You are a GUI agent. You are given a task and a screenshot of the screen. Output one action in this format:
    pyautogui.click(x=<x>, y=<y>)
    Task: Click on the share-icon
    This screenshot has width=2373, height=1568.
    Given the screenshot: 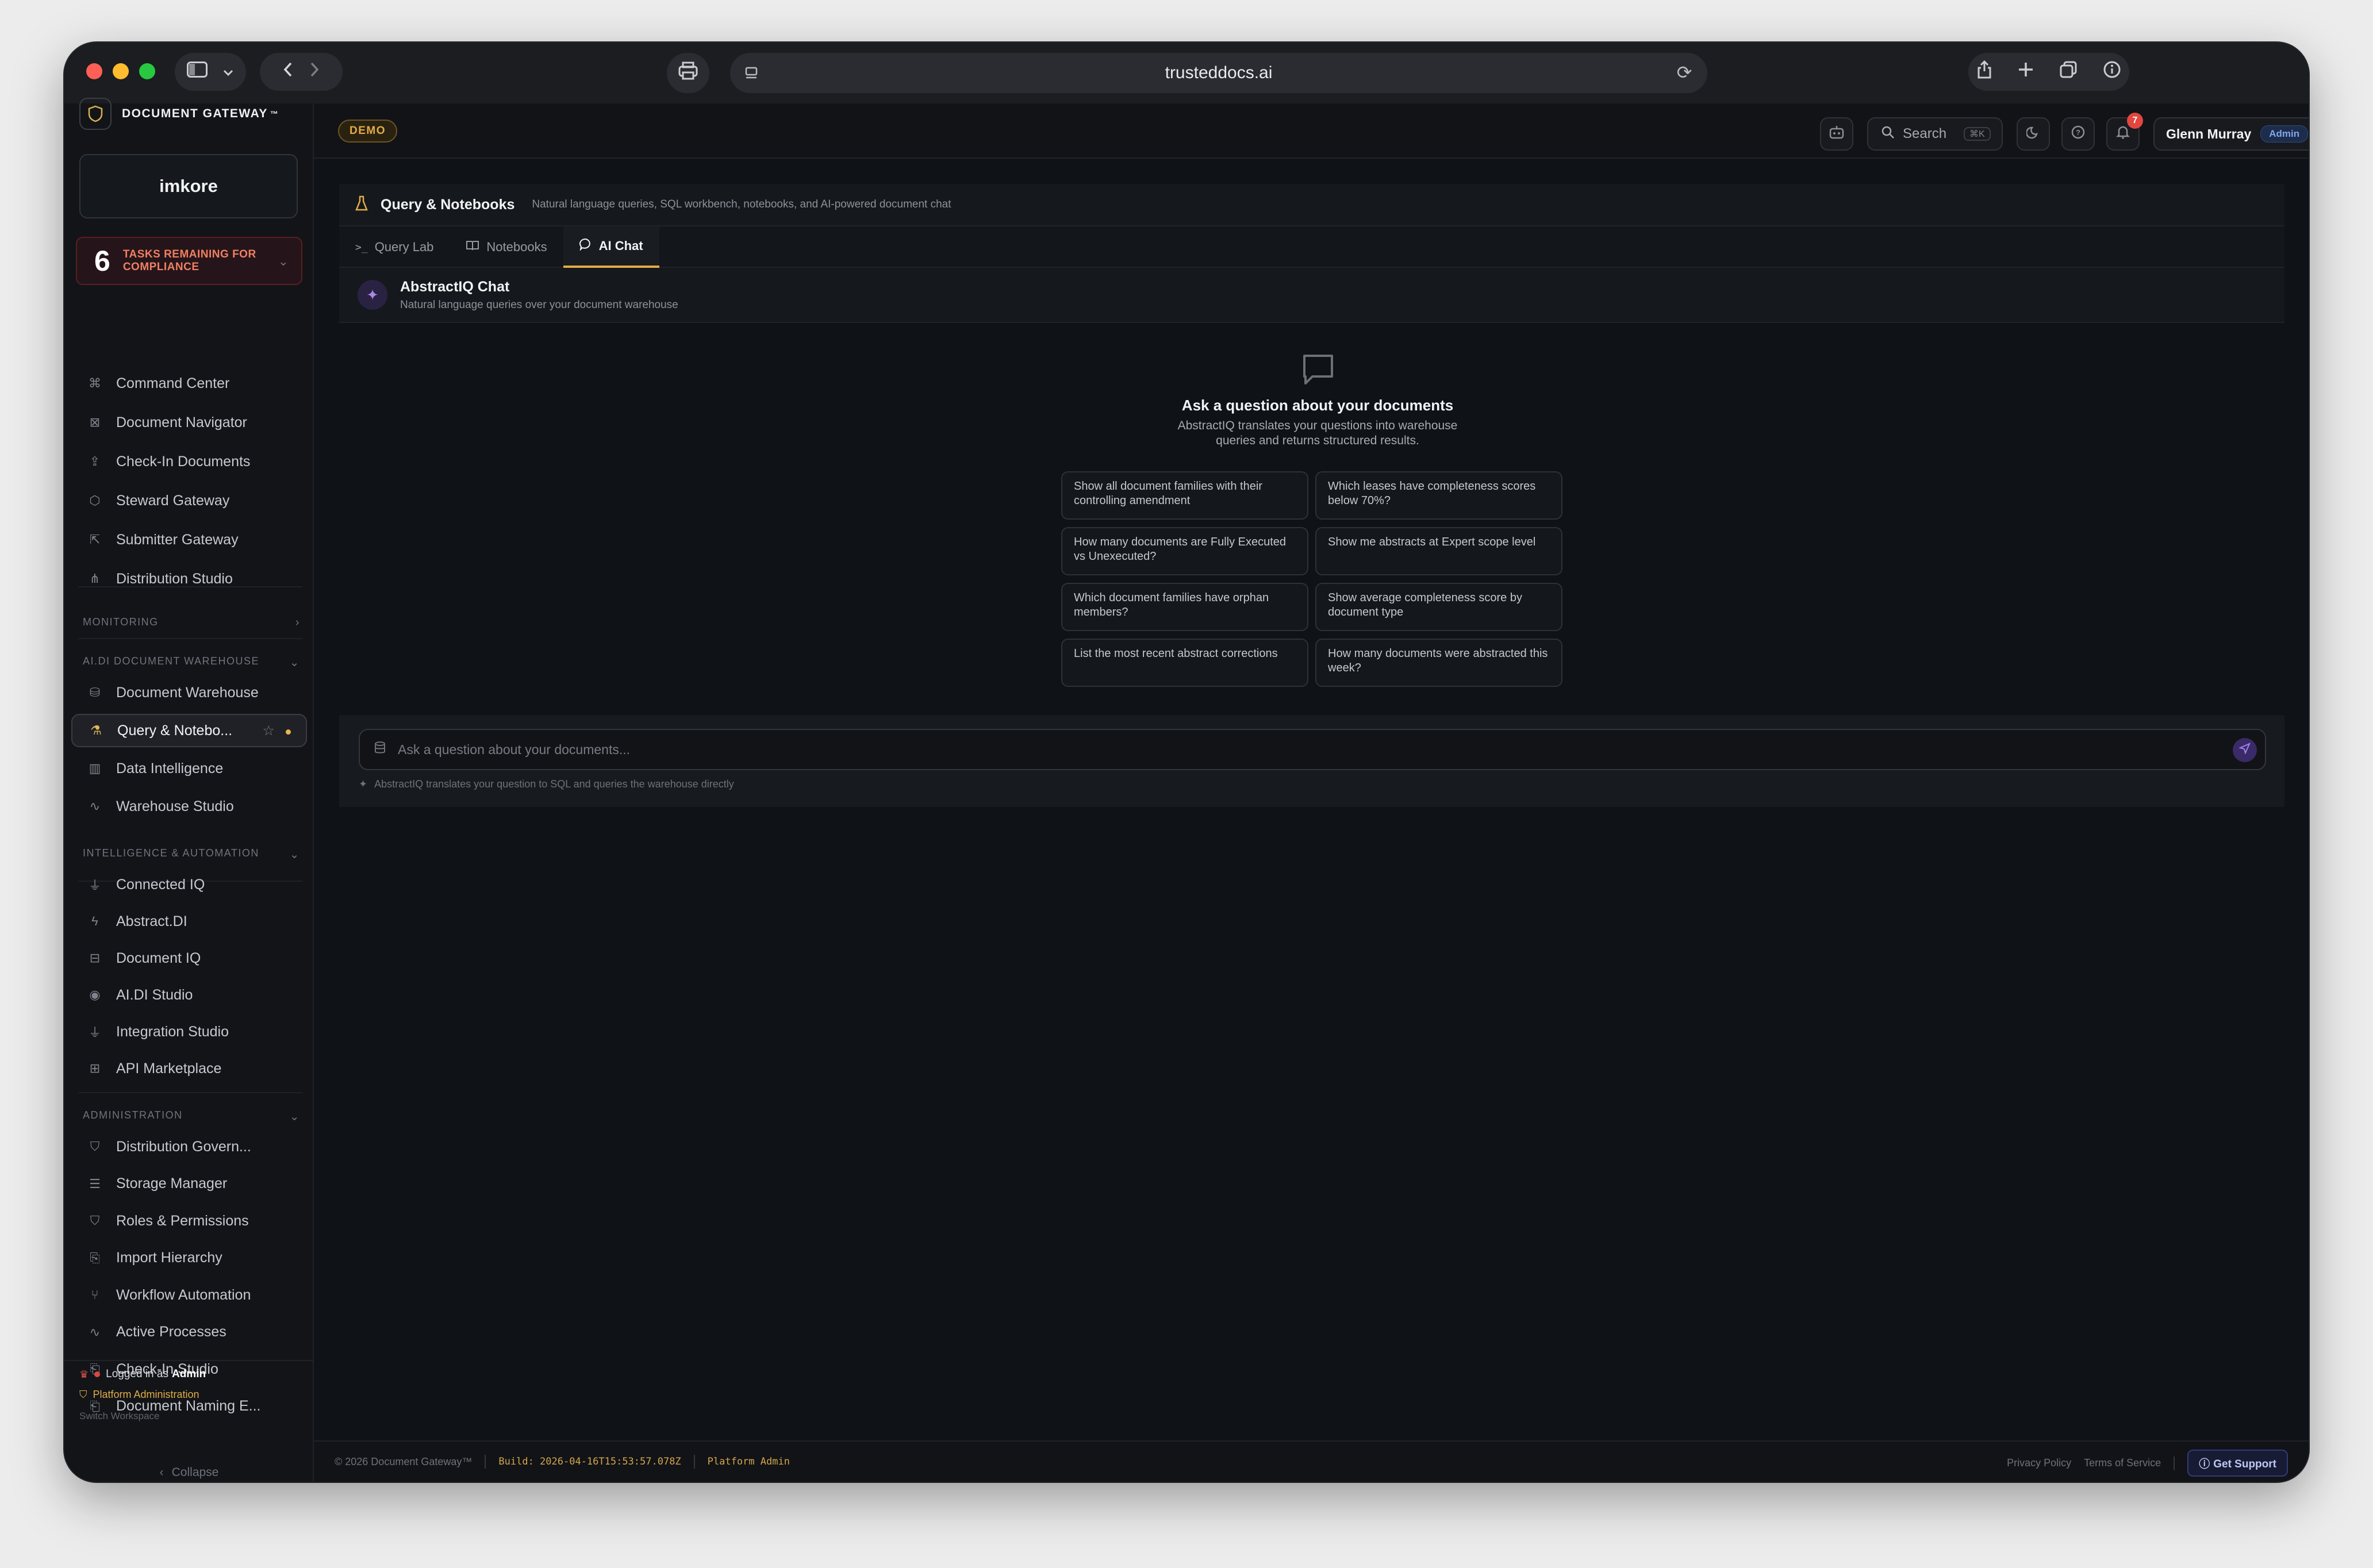 What is the action you would take?
    pyautogui.click(x=1984, y=72)
    